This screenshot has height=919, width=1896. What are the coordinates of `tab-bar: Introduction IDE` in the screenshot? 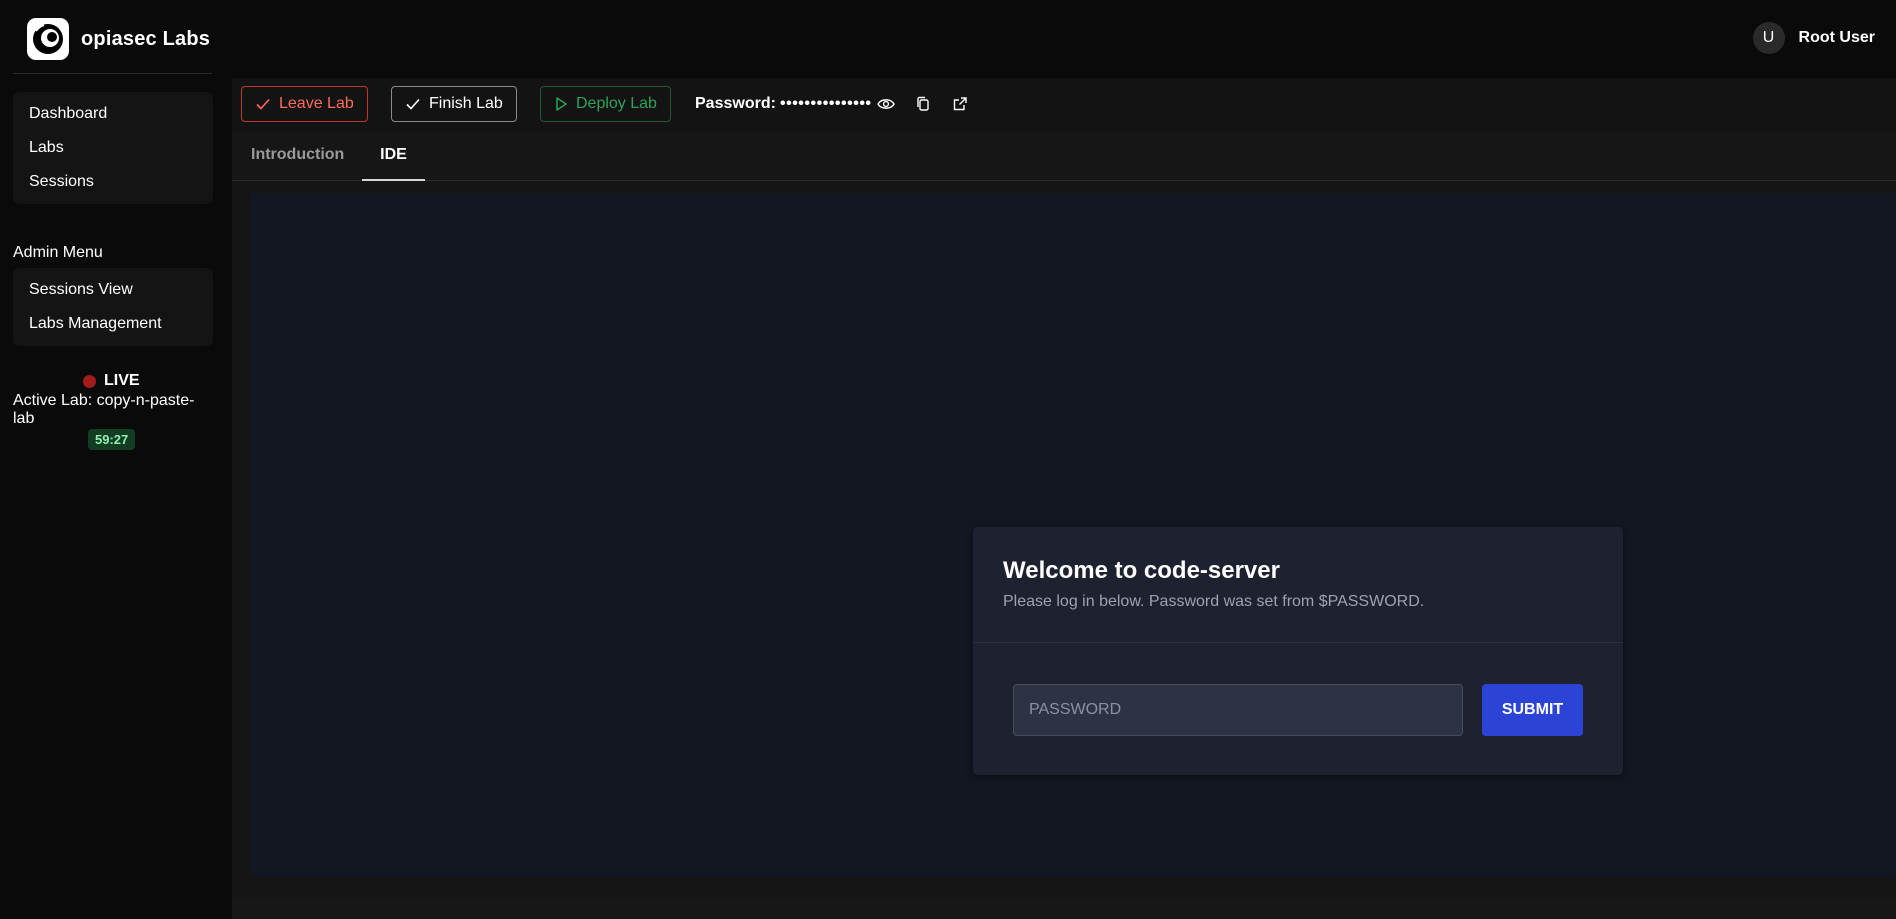 It's located at (1064, 156).